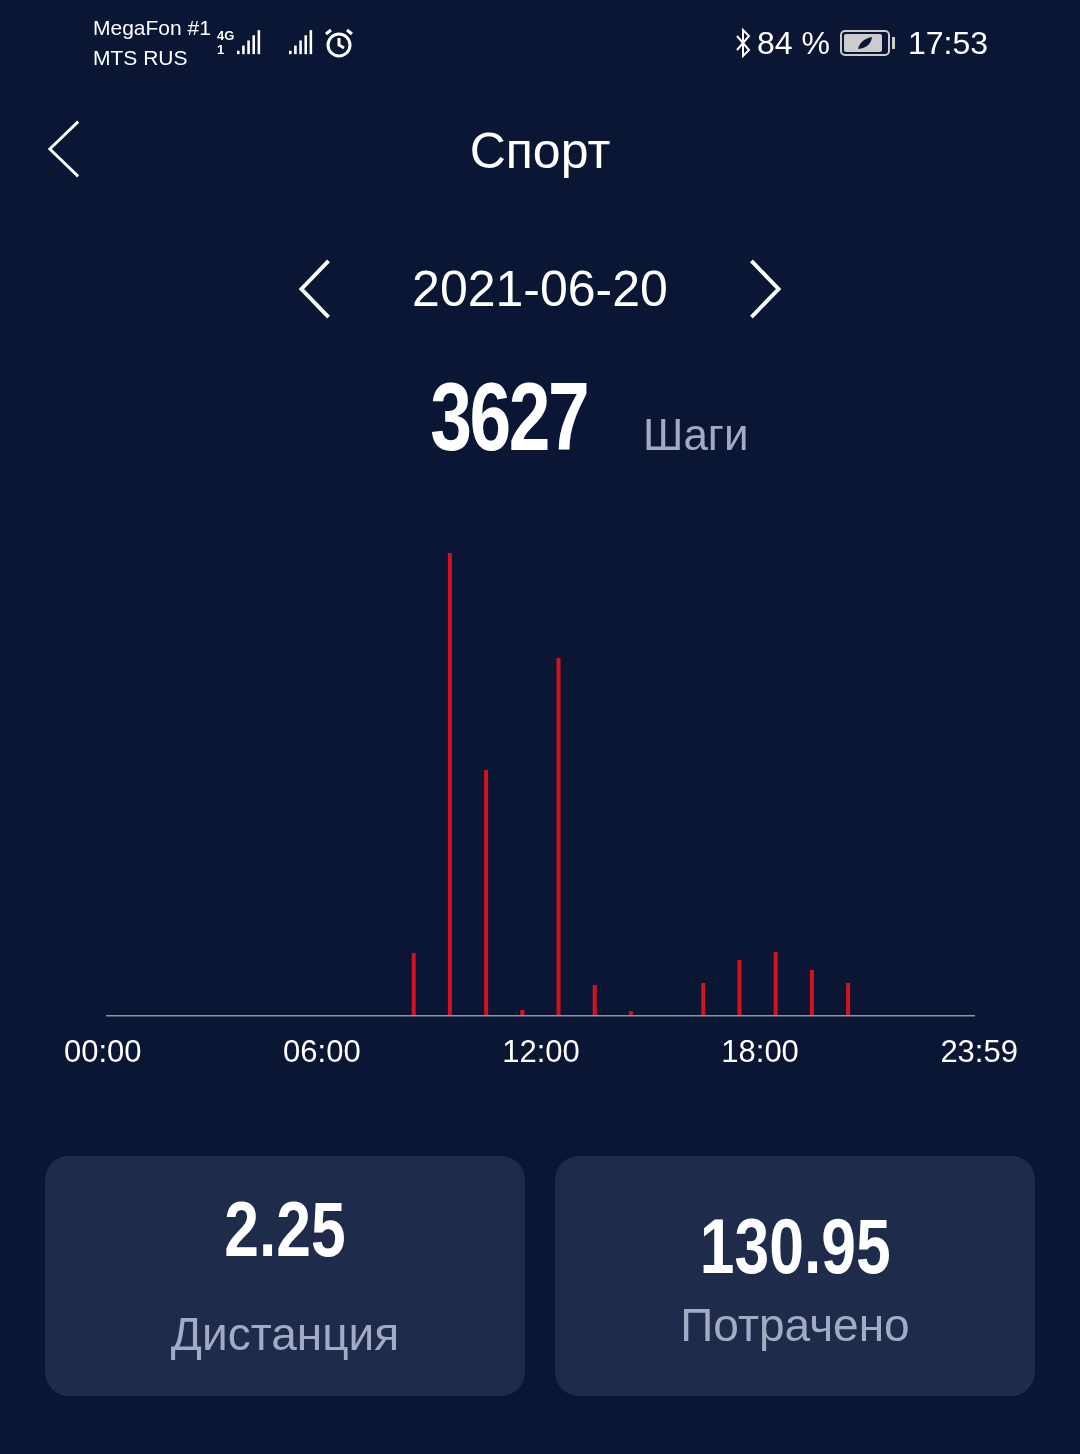 The height and width of the screenshot is (1454, 1080). What do you see at coordinates (221, 50) in the screenshot?
I see `sim-number: 1` at bounding box center [221, 50].